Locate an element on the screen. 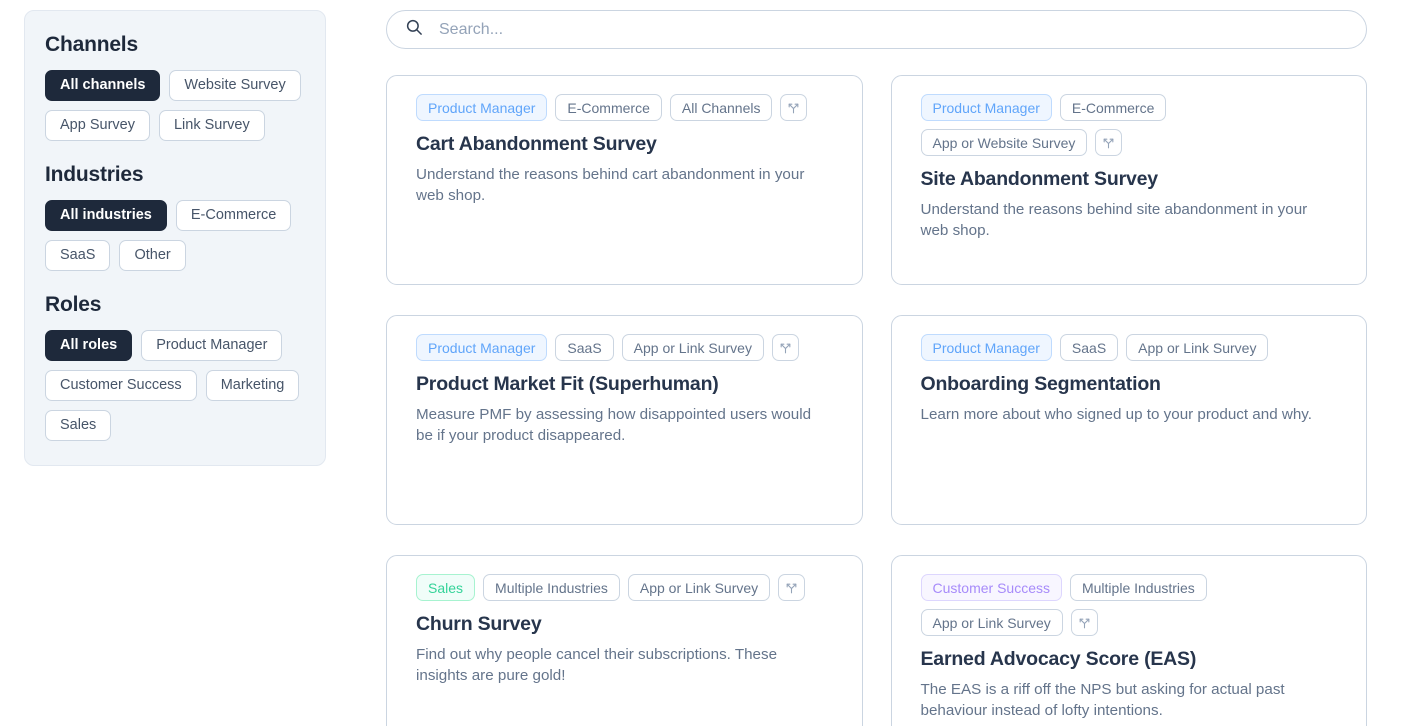  search-bar is located at coordinates (876, 29).